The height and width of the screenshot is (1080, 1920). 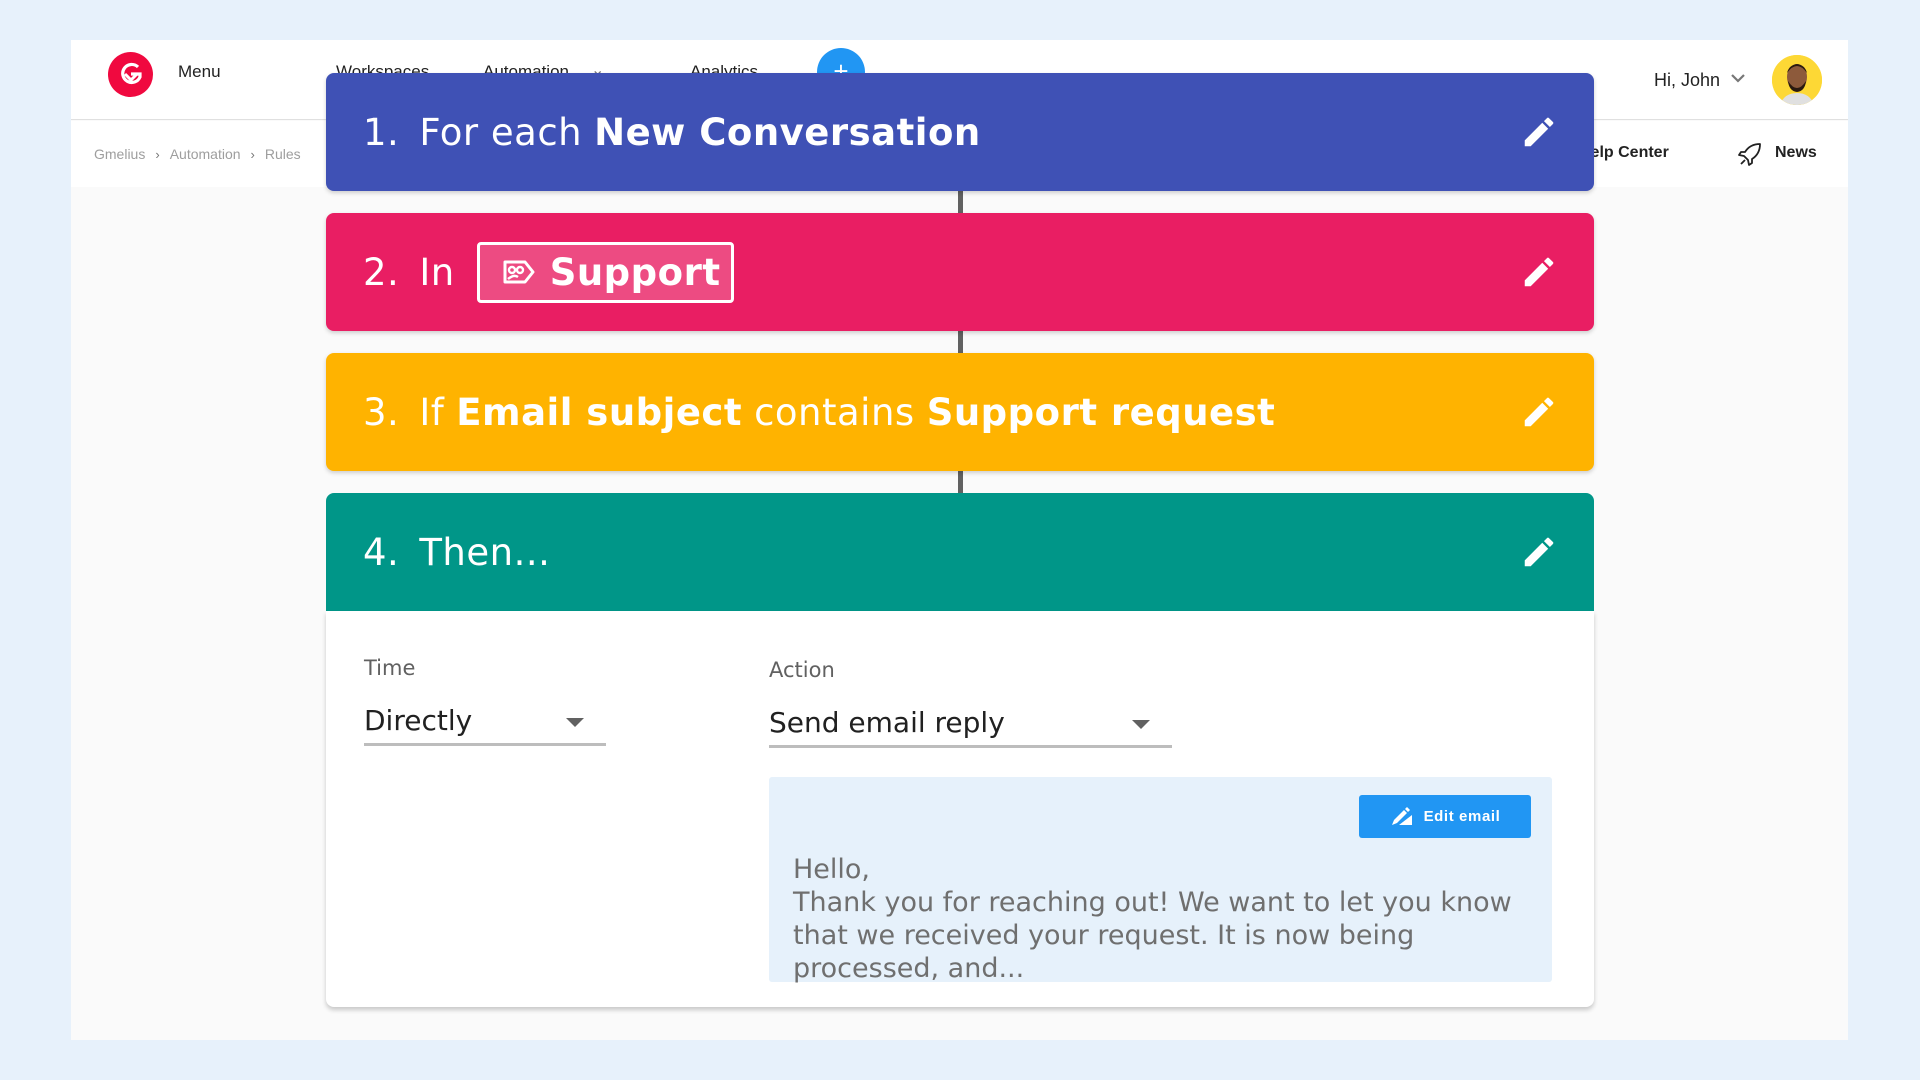 I want to click on breadcrumb-automation: Automation, so click(x=205, y=154).